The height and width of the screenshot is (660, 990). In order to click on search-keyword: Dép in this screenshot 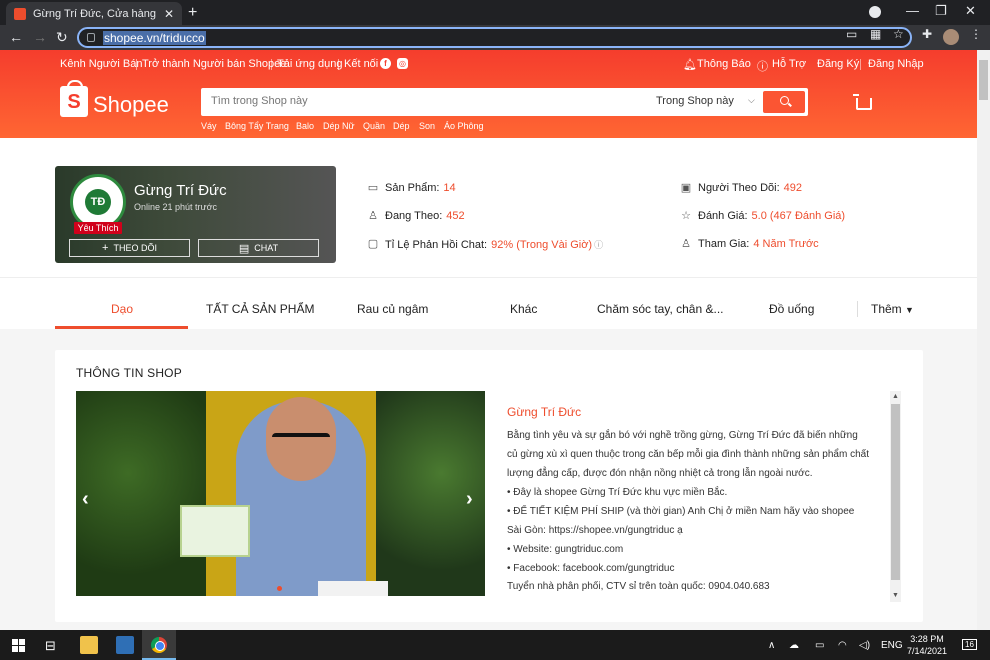, I will do `click(401, 126)`.